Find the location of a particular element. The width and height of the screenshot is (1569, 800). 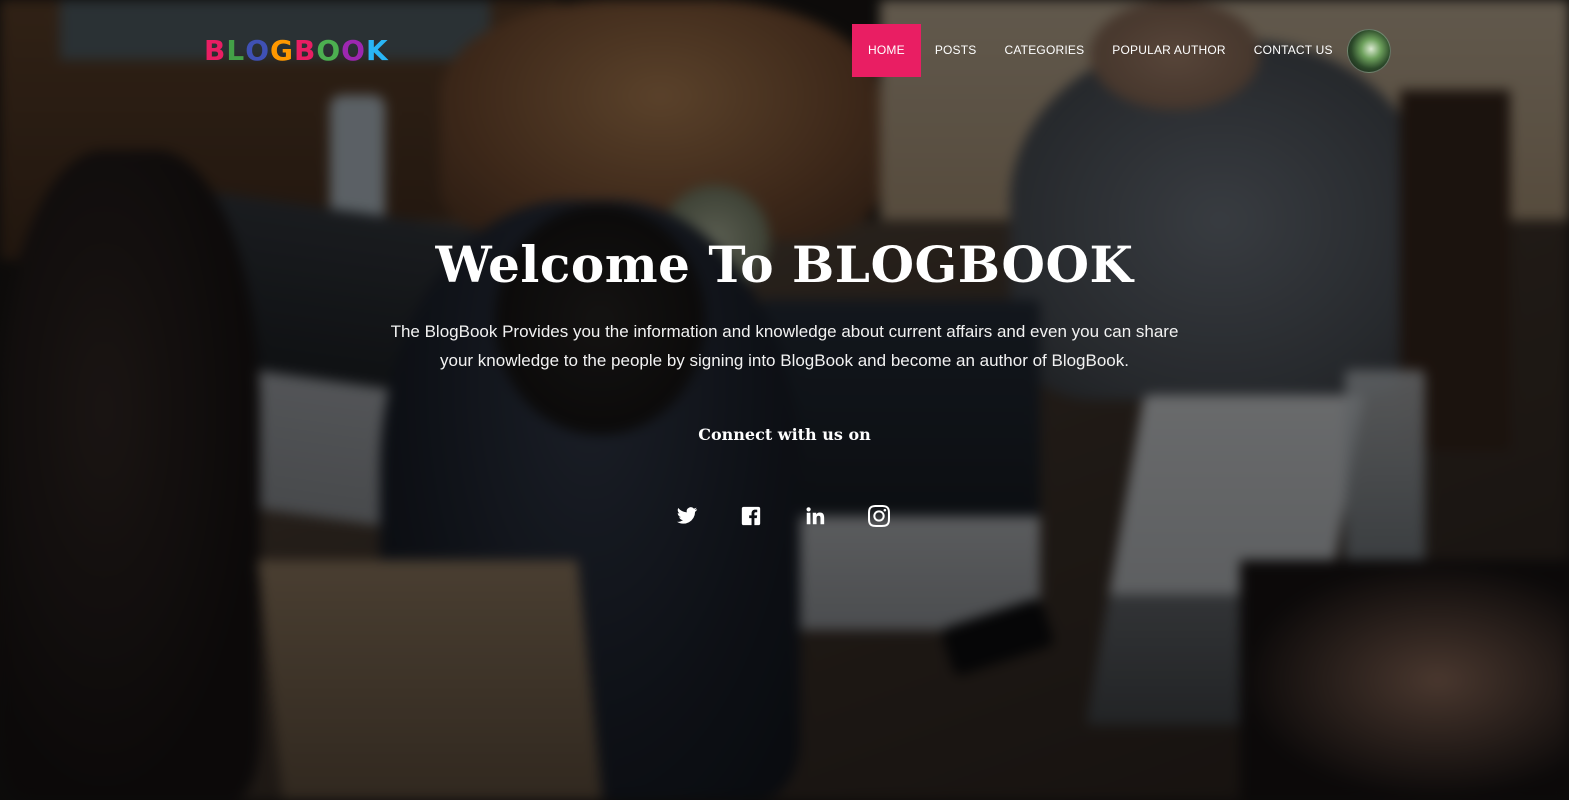

hero-title: Welcome To BLOGBOOK is located at coordinates (784, 264).